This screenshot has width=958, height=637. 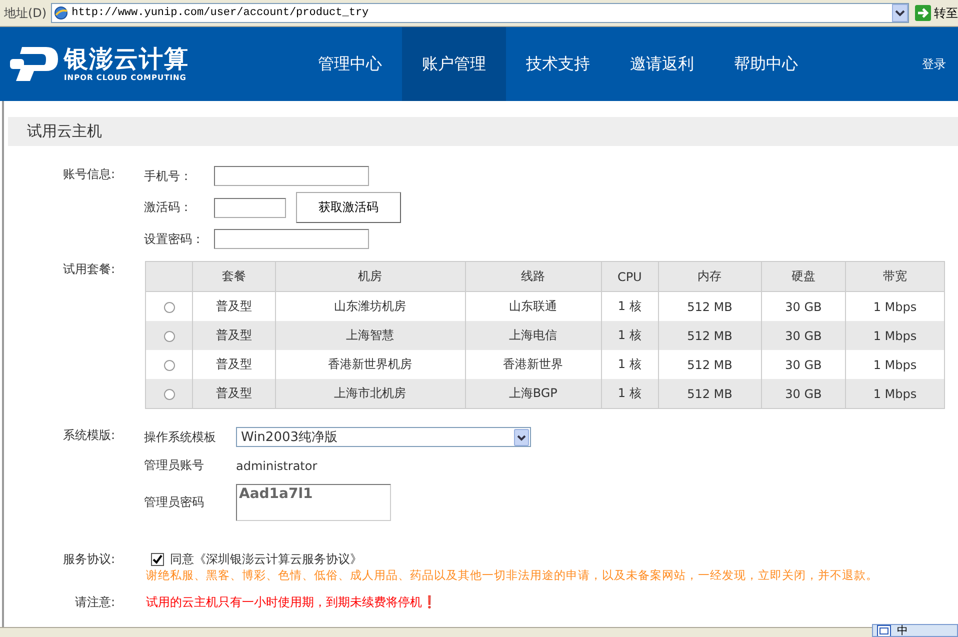 What do you see at coordinates (250, 208) in the screenshot?
I see `code-input` at bounding box center [250, 208].